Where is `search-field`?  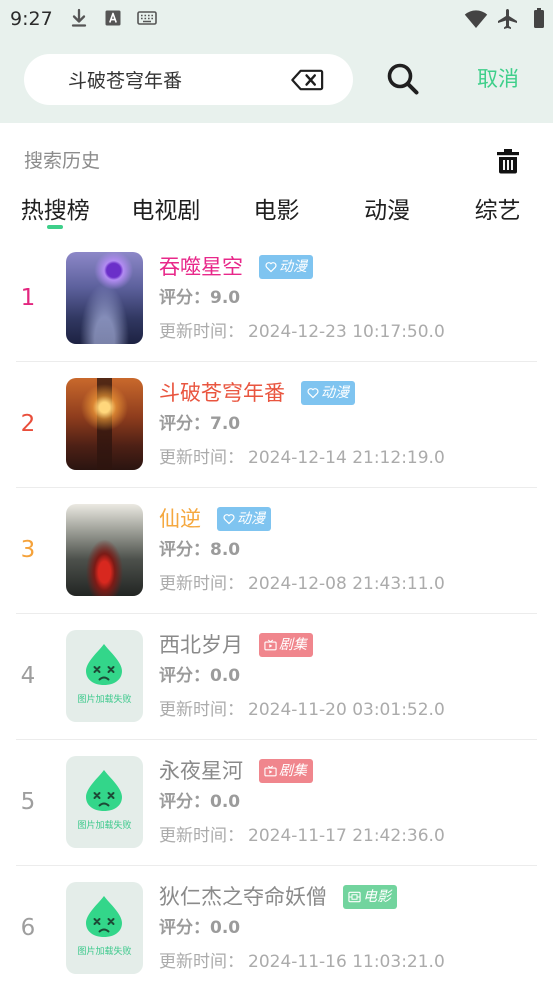 search-field is located at coordinates (188, 79).